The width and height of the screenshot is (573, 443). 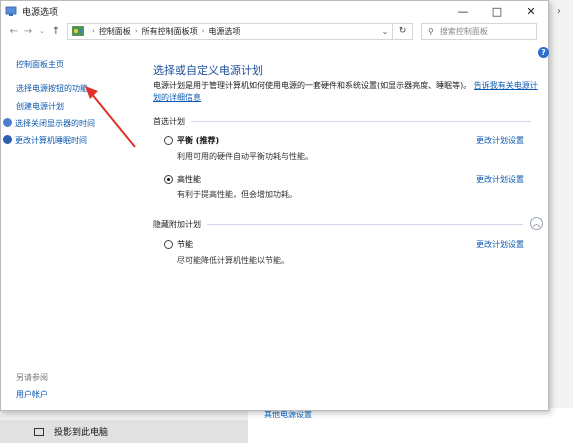 What do you see at coordinates (81, 433) in the screenshot?
I see `project-to-pc-label: 投影到此电脑` at bounding box center [81, 433].